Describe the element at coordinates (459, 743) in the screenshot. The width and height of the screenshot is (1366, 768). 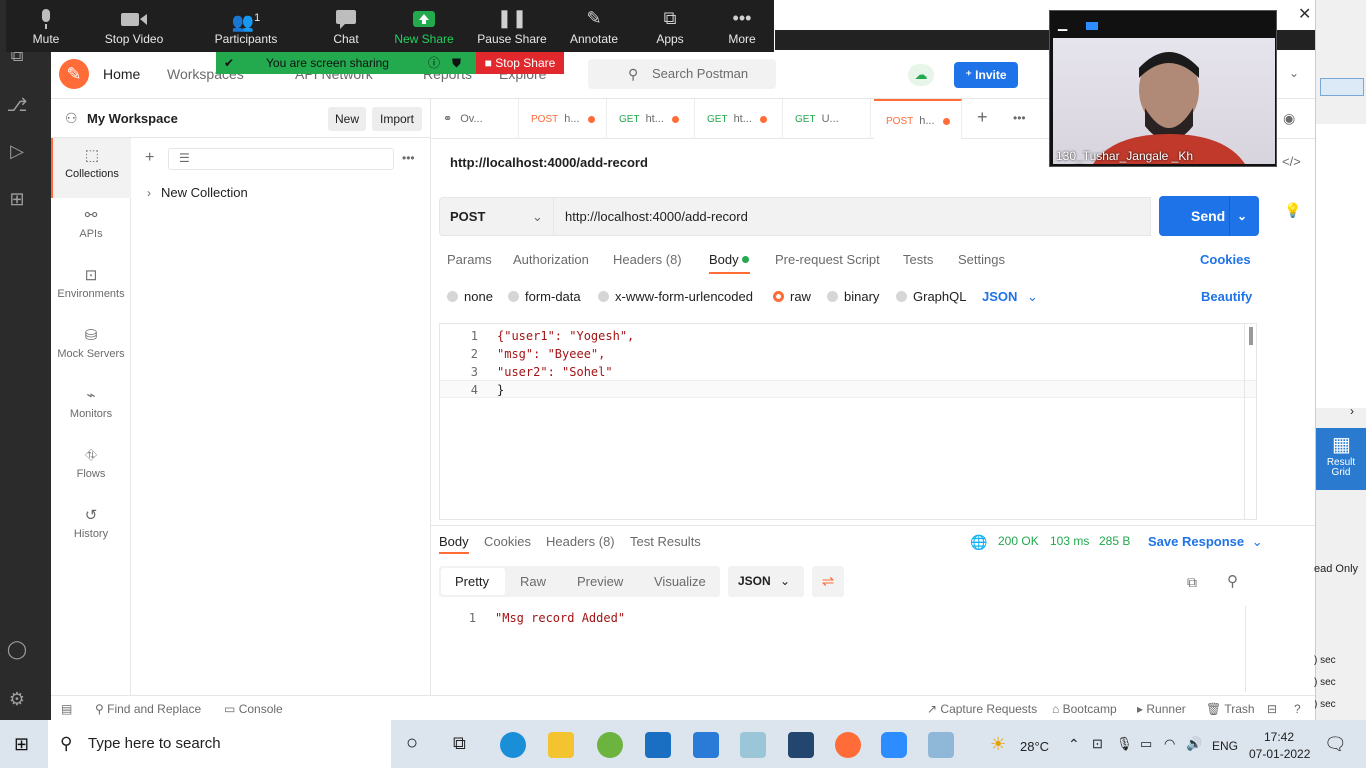
I see `task-view-icon: ⧉` at that location.